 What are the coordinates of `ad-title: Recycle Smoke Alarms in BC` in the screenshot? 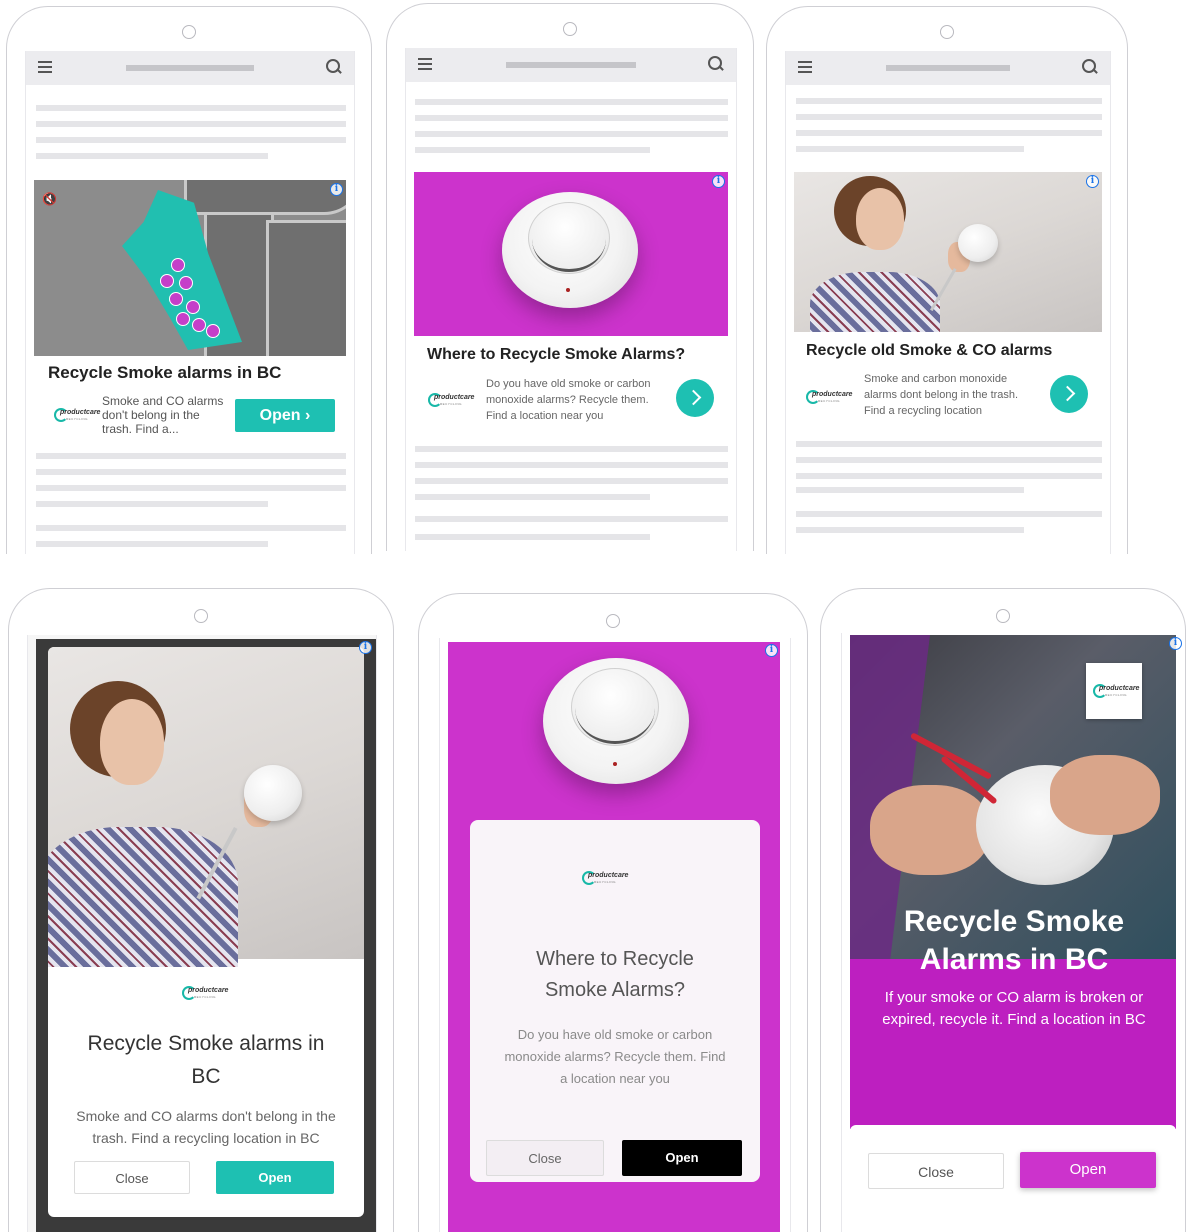 It's located at (1014, 941).